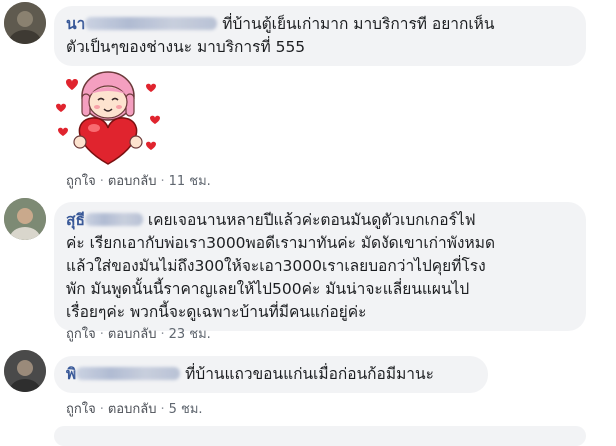  I want to click on comment-actions: ถูกใจ · ตอบกลับ · 5 ชม., so click(134, 408).